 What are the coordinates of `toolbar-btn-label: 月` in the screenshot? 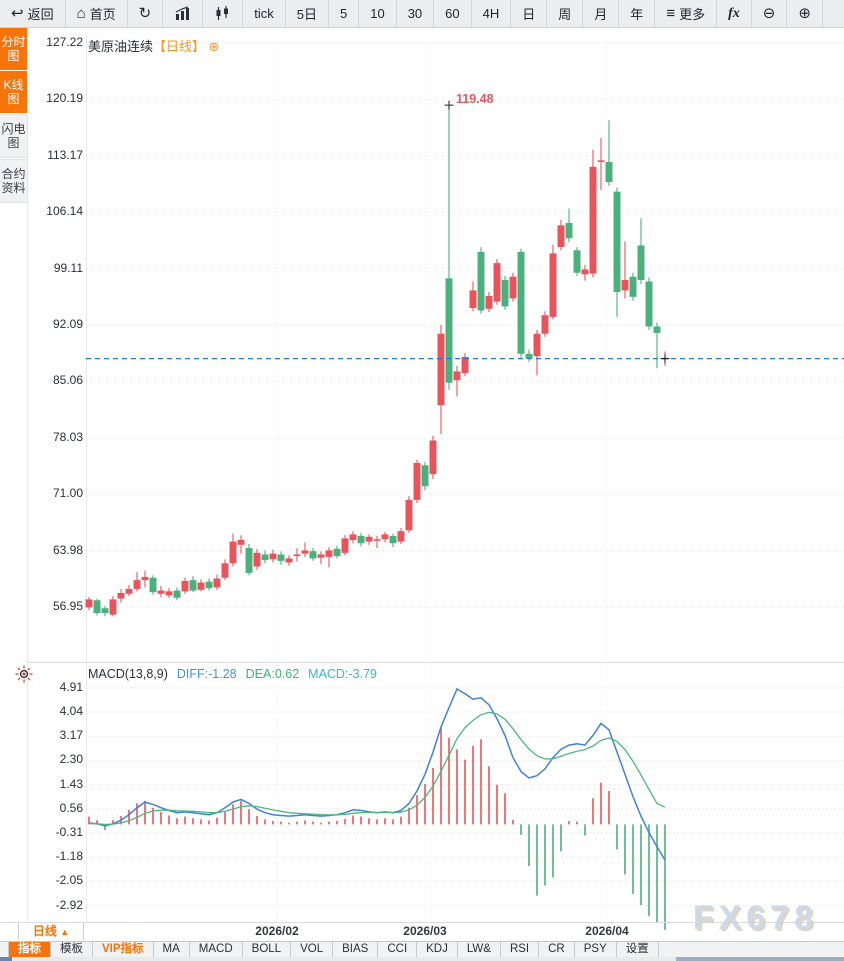 It's located at (601, 14).